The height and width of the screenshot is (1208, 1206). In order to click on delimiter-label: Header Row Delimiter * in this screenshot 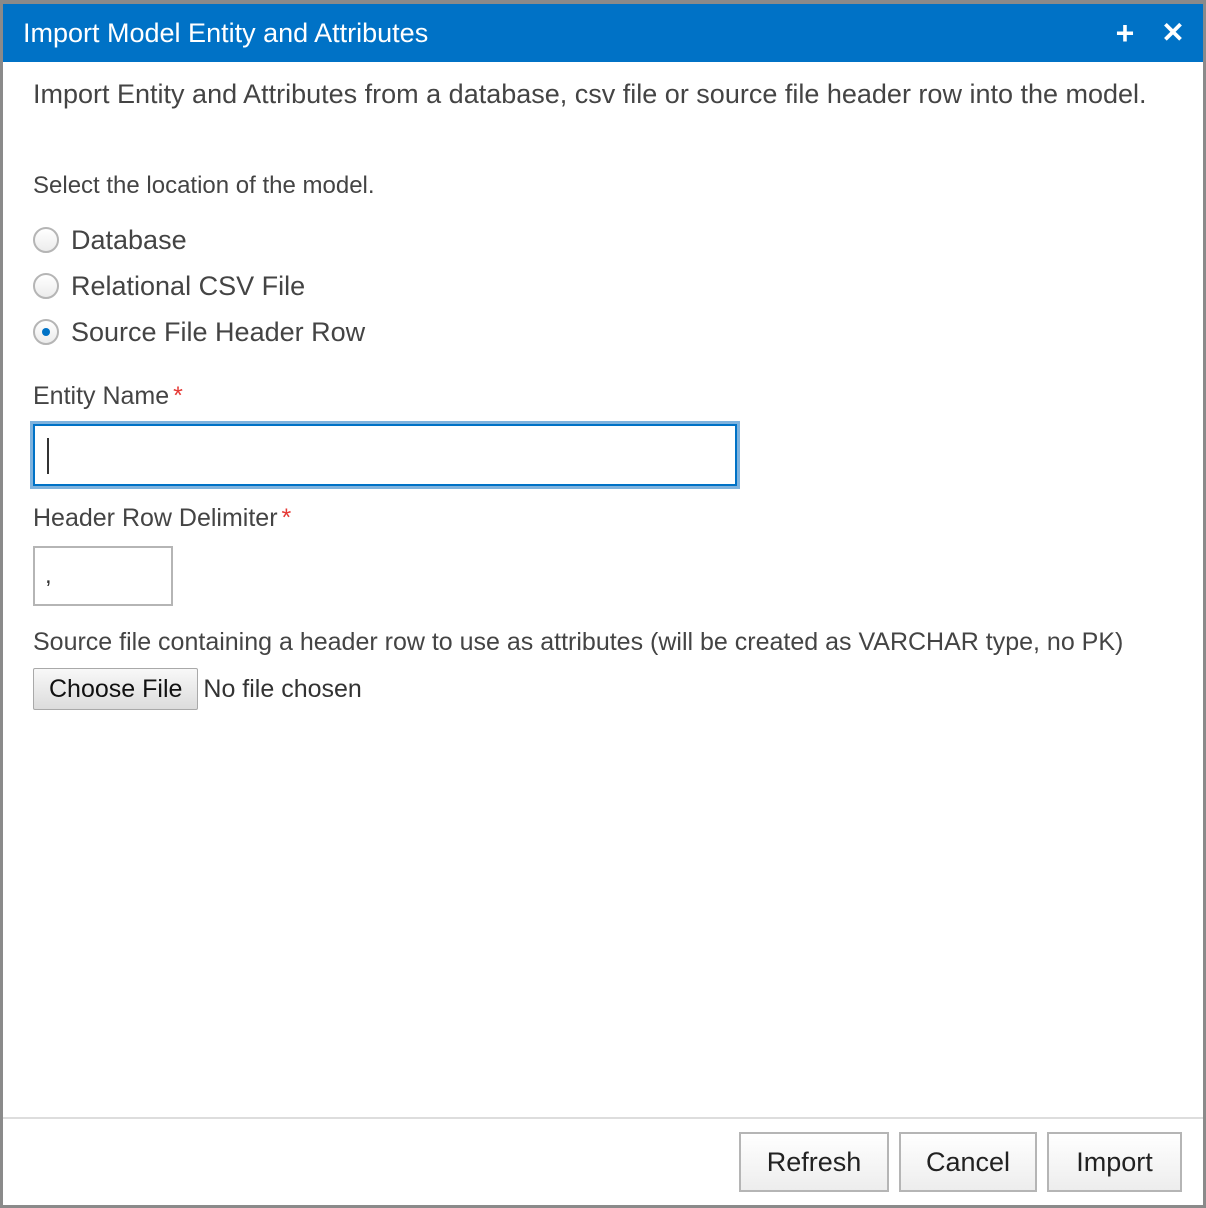, I will do `click(162, 518)`.